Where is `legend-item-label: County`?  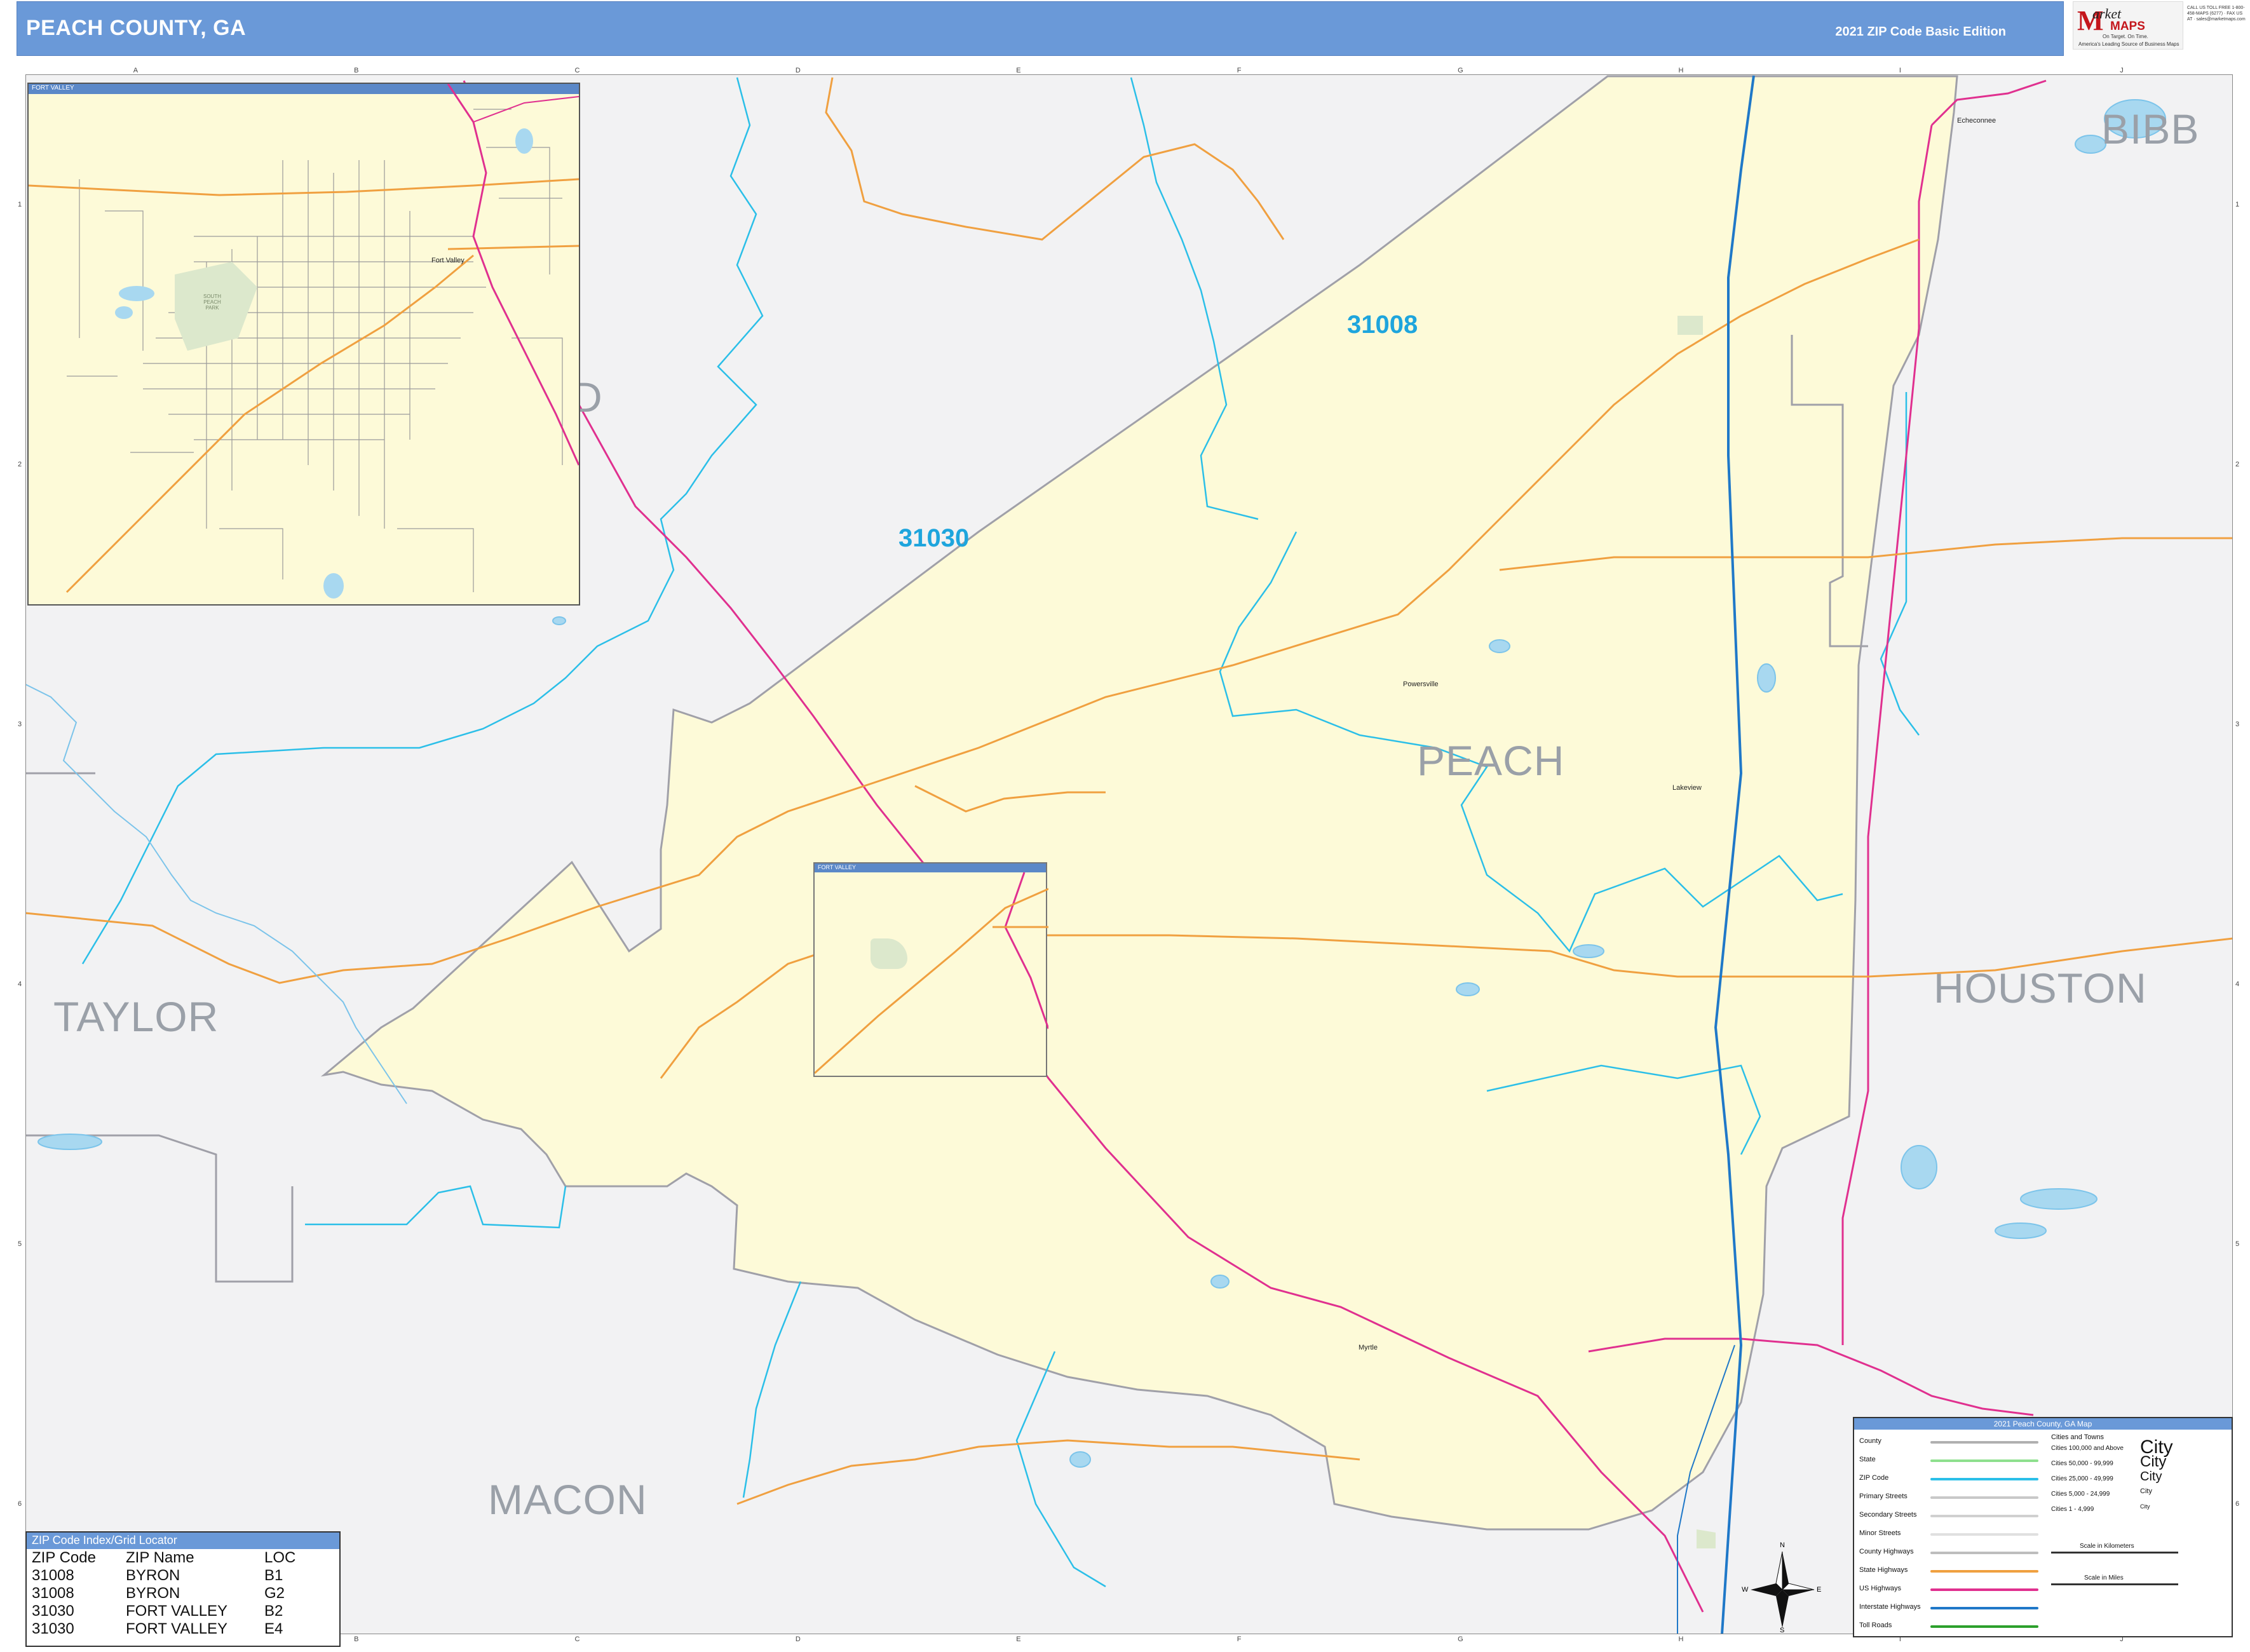 legend-item-label: County is located at coordinates (1870, 1441).